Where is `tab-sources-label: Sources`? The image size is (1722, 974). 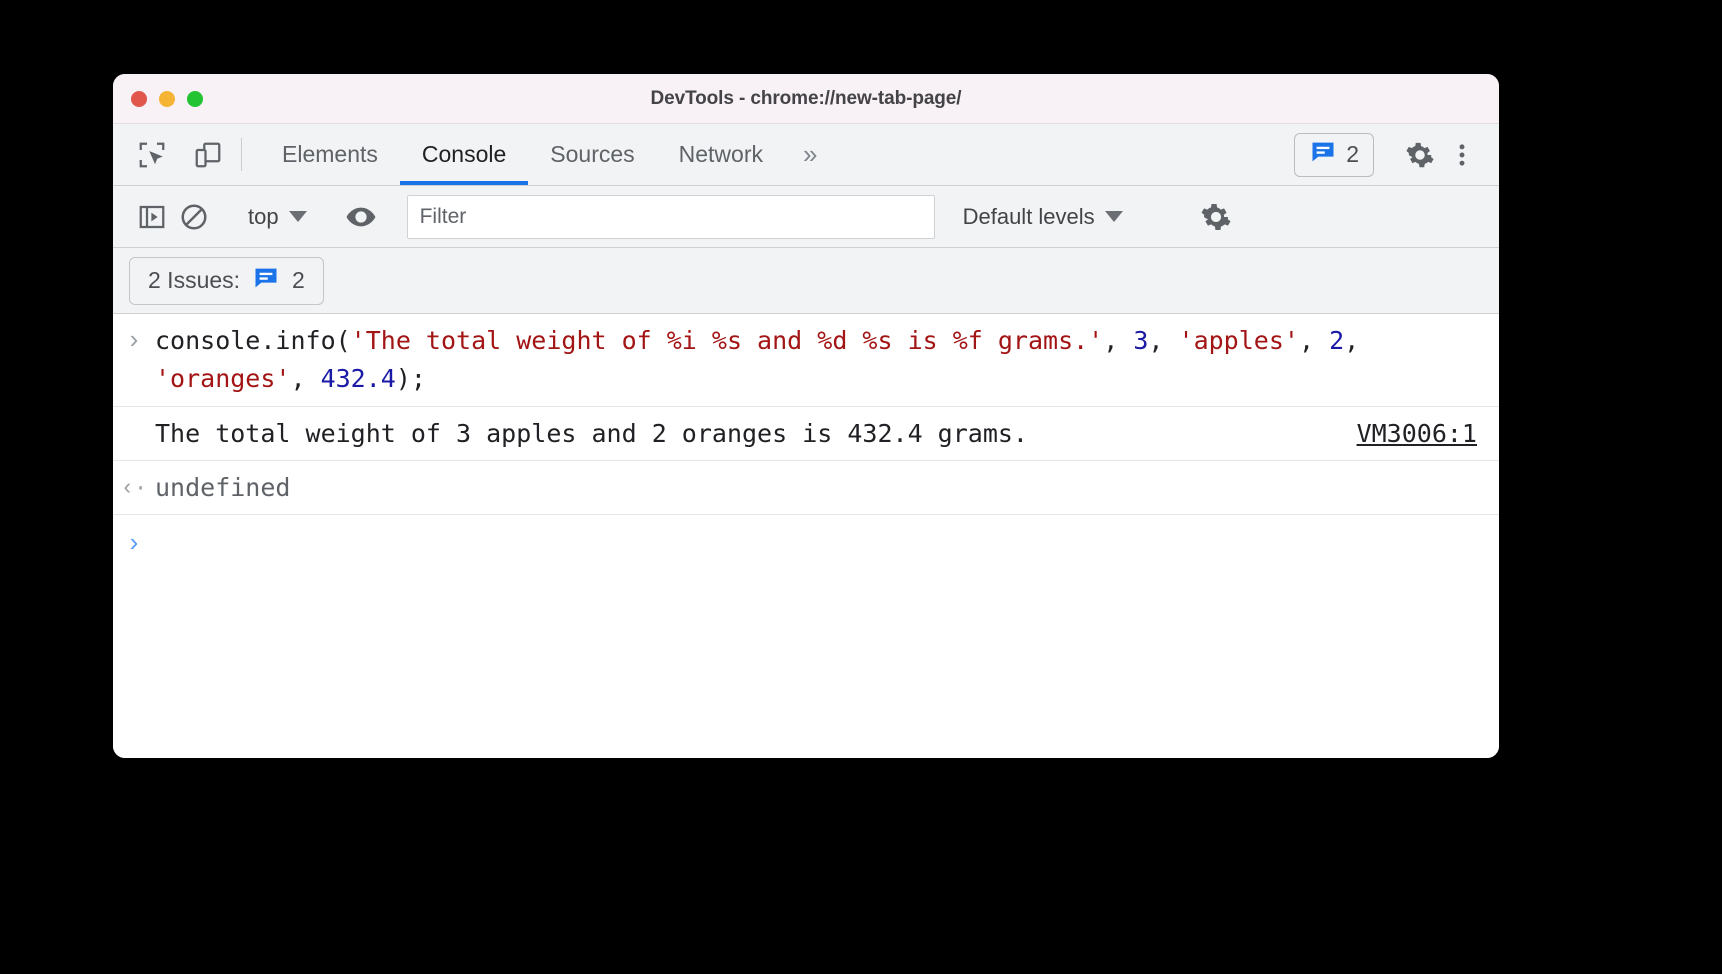
tab-sources-label: Sources is located at coordinates (592, 154).